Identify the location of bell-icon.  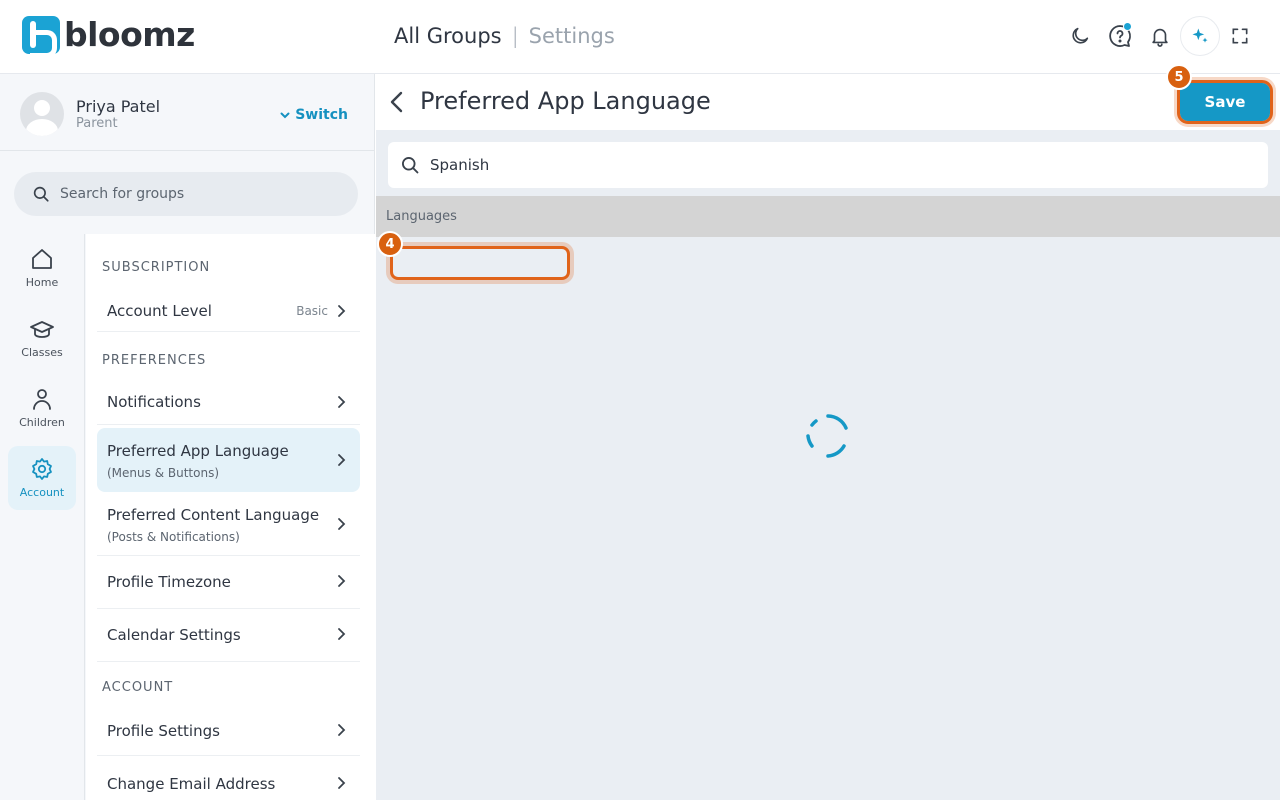
(1160, 37).